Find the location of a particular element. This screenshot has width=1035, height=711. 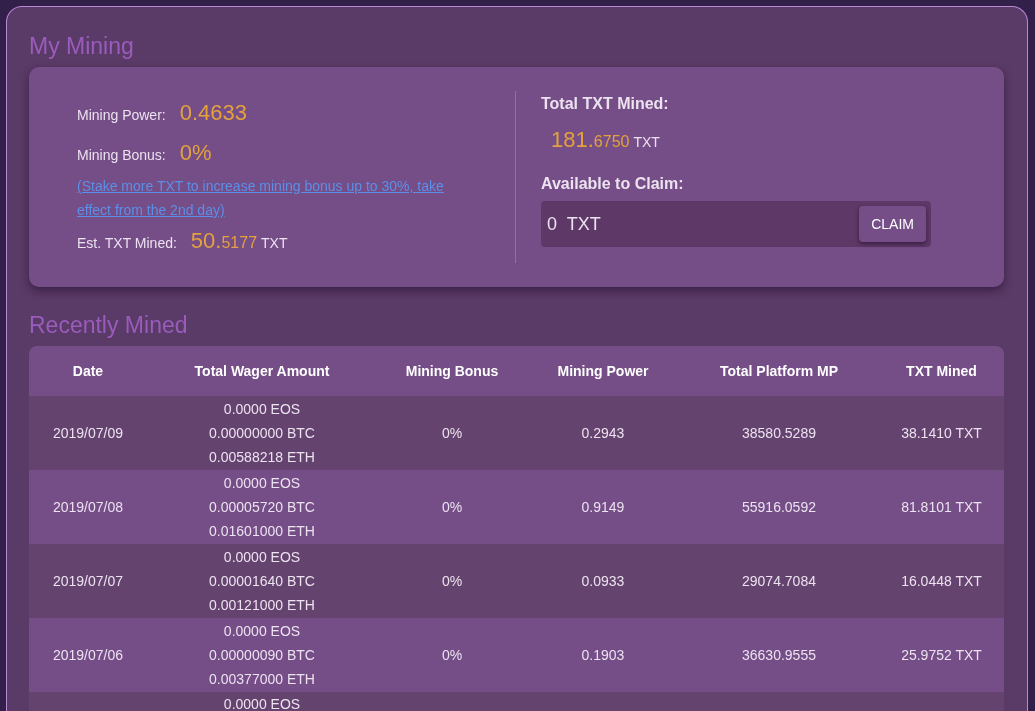

field-label: Available to Claim: is located at coordinates (613, 184).